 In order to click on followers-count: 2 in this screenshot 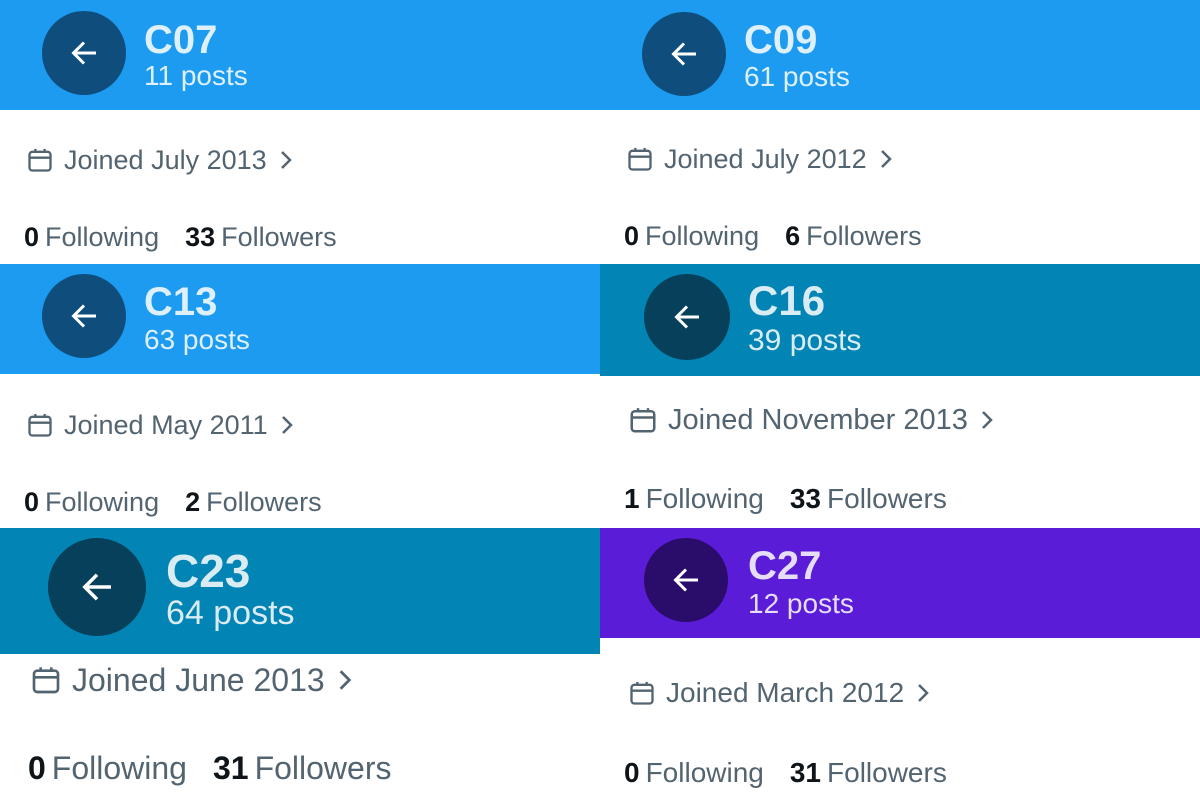, I will do `click(193, 502)`.